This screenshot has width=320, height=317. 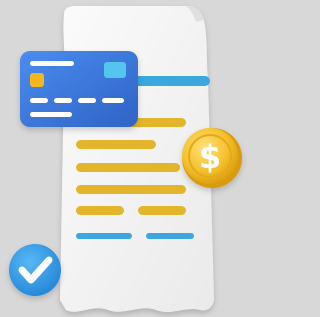 I want to click on credit-card-icon, so click(x=79, y=89).